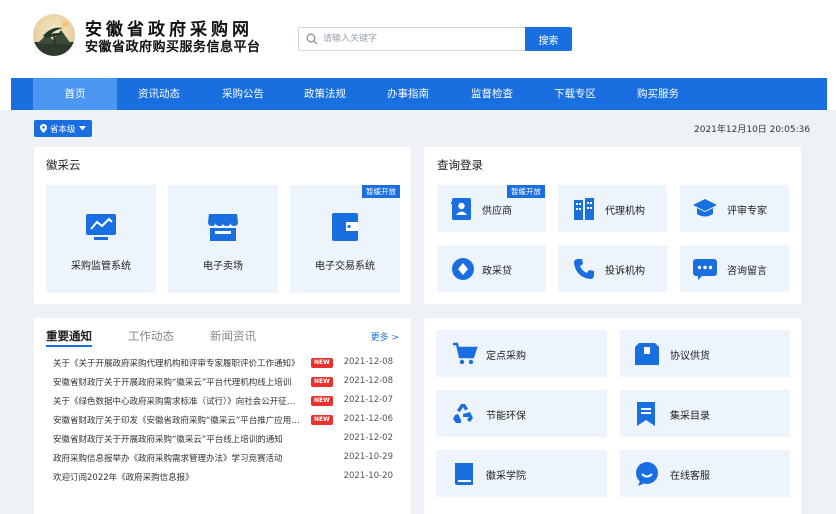  What do you see at coordinates (243, 94) in the screenshot?
I see `nav-item-announcements: 采购公告` at bounding box center [243, 94].